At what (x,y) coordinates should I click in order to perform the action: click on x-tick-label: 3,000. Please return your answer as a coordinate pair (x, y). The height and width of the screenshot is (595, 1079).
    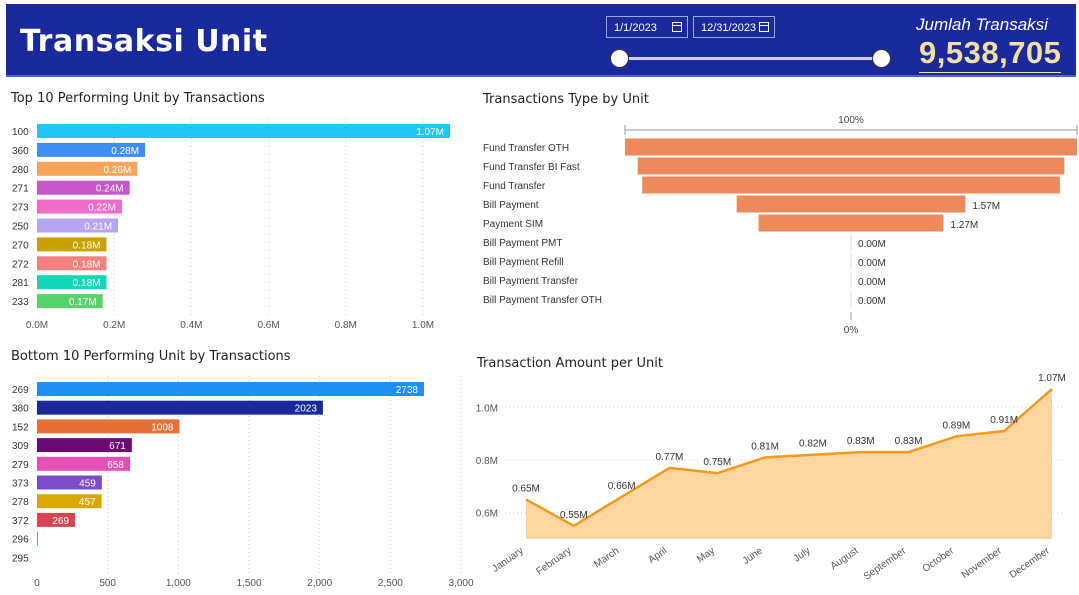
    Looking at the image, I should click on (460, 583).